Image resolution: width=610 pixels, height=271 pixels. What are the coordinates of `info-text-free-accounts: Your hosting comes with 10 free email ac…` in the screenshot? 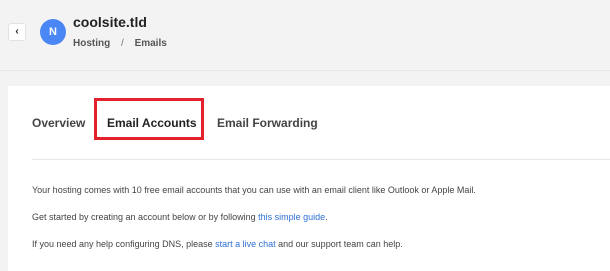 It's located at (254, 190).